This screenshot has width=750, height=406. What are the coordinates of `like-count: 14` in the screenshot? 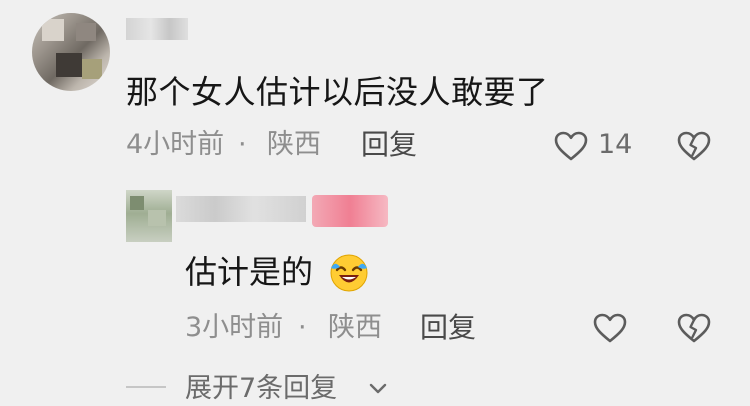 It's located at (615, 144).